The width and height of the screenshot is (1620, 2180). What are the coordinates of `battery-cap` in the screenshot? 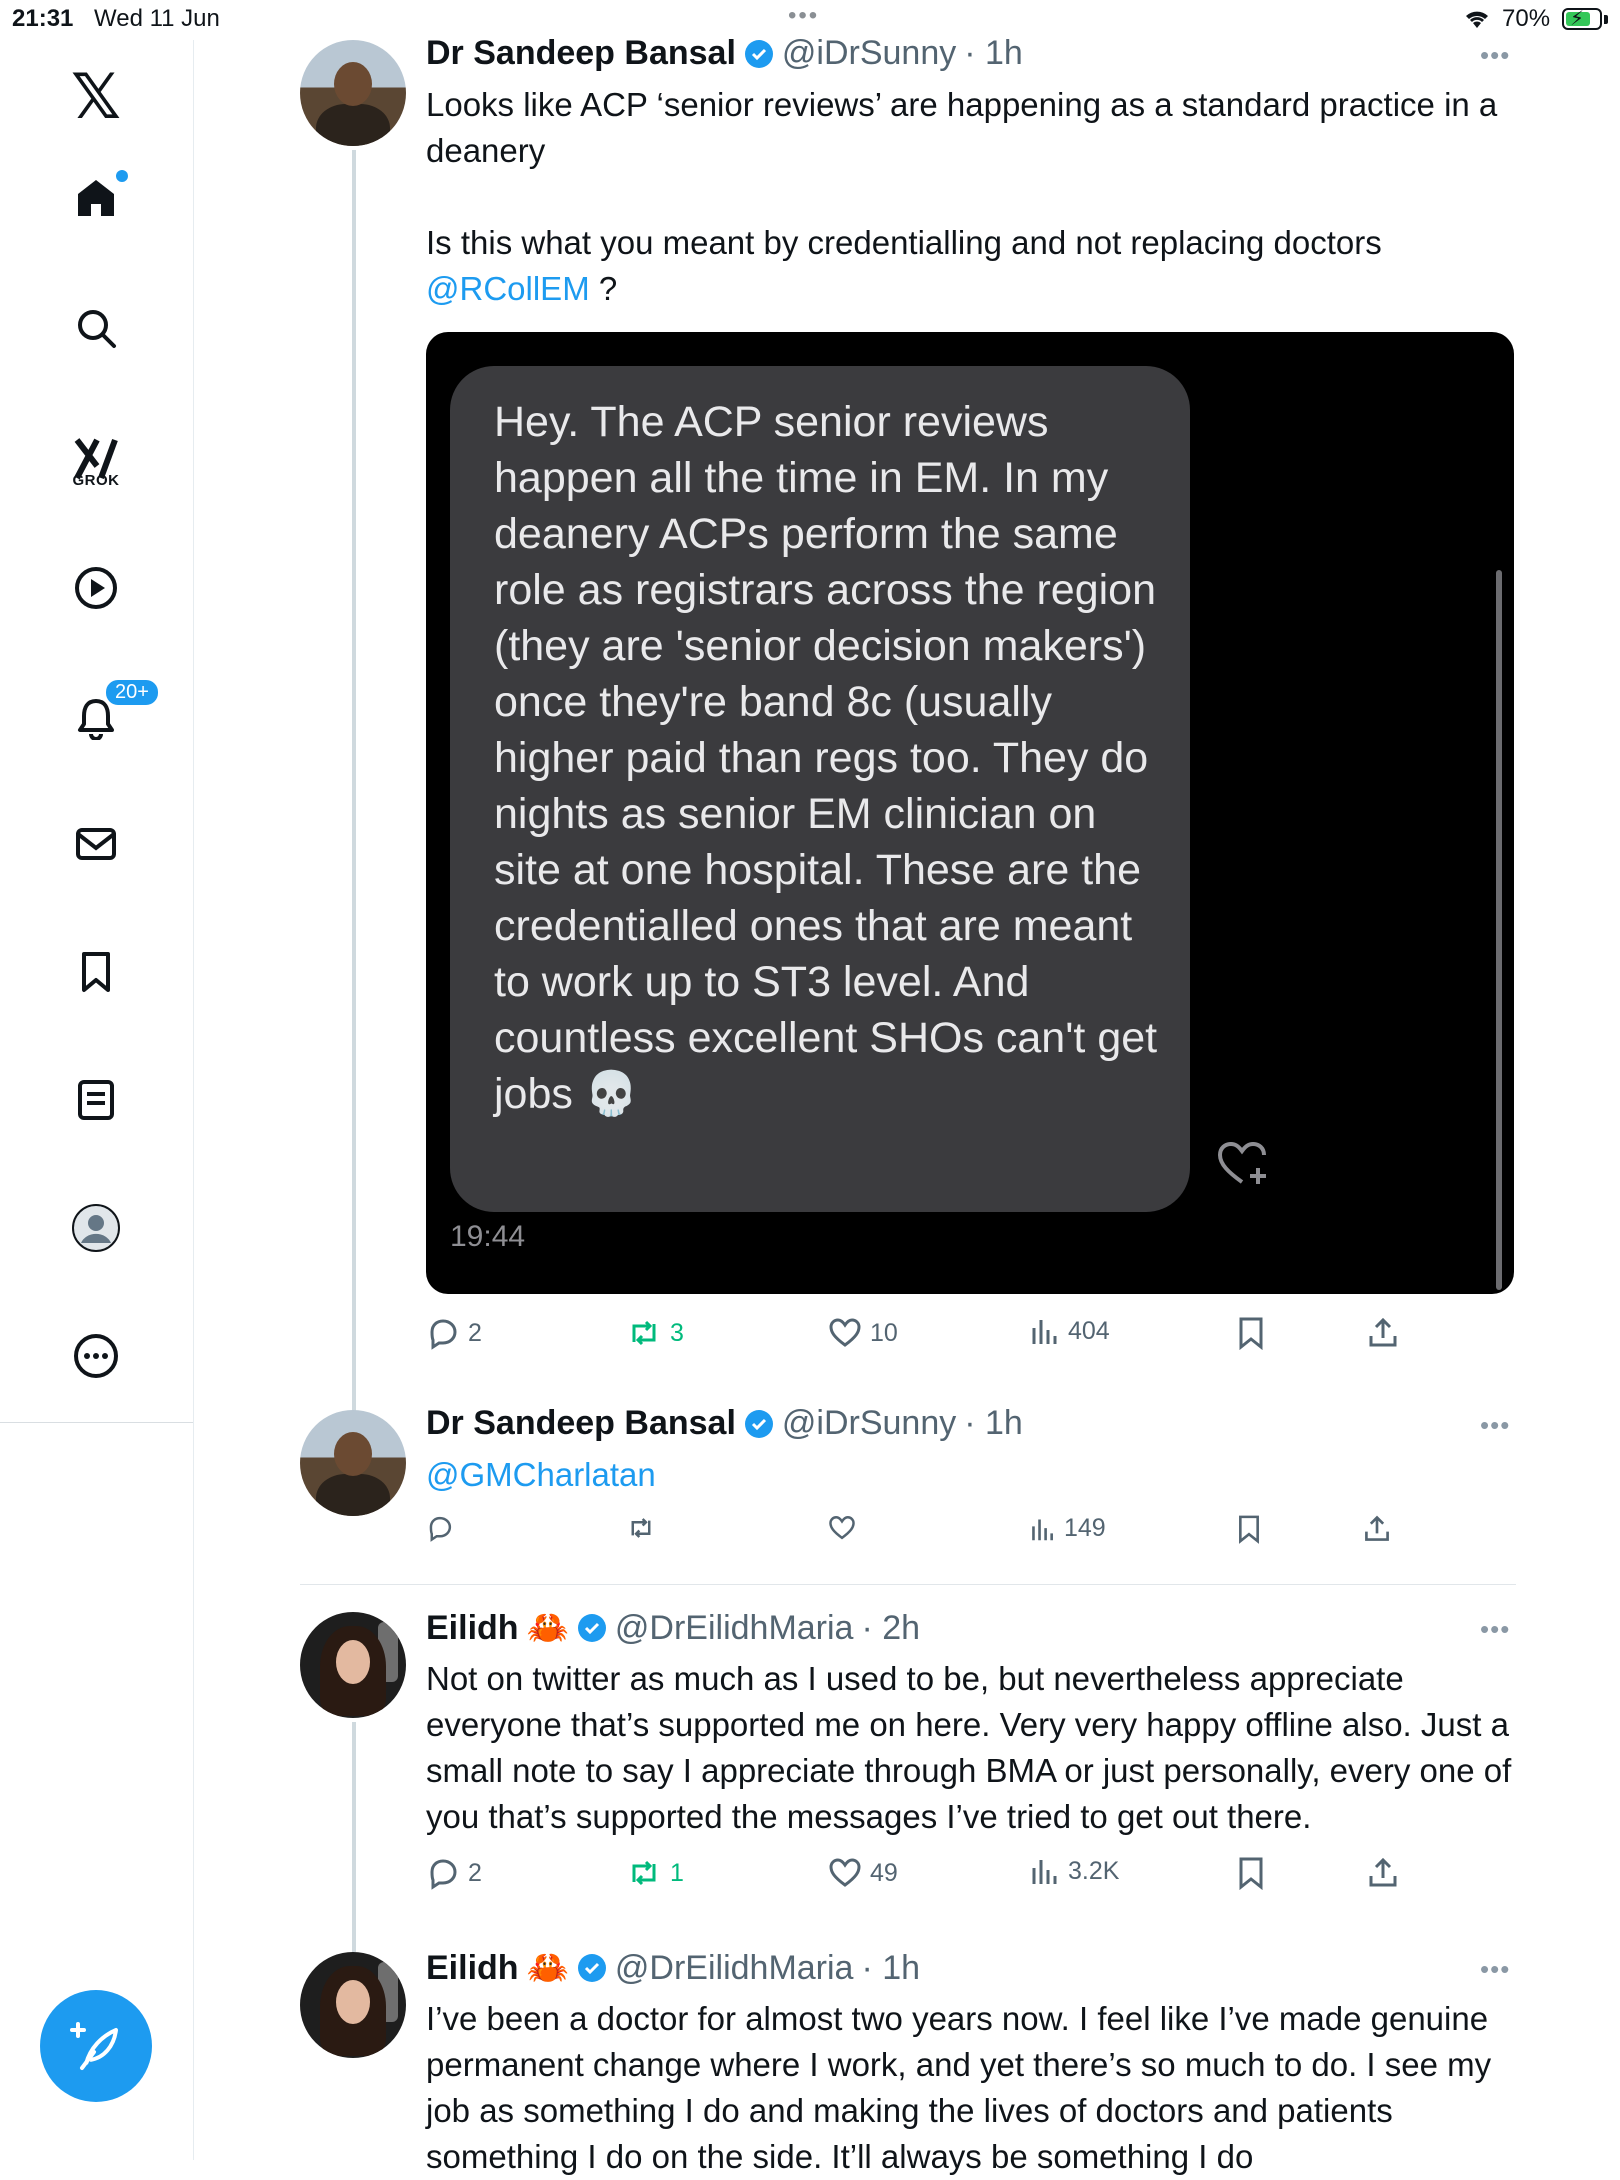 It's located at (1606, 19).